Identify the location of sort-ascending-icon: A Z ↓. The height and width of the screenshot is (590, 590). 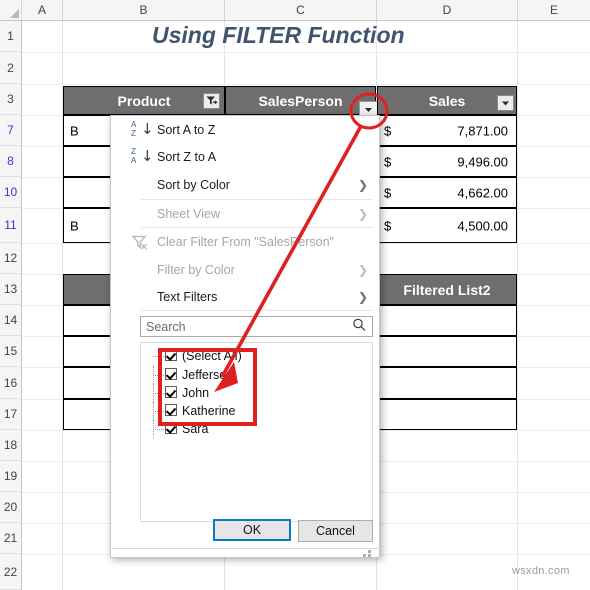
(142, 129).